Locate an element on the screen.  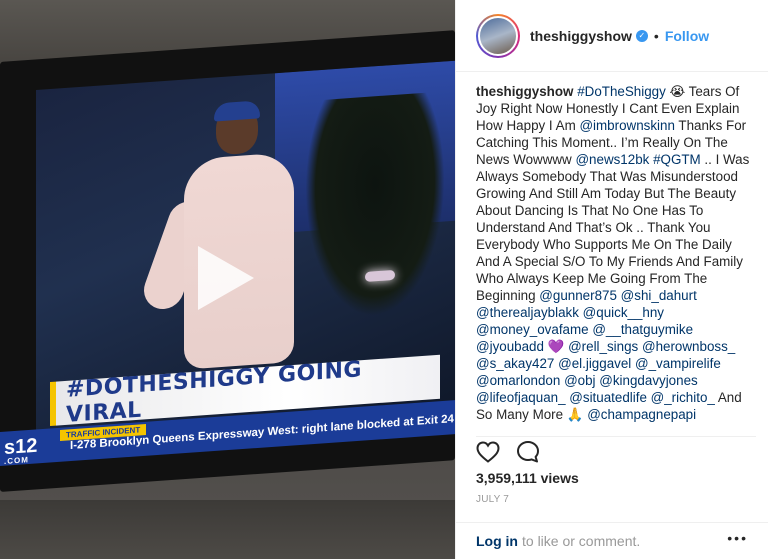
username: theshiggyshow is located at coordinates (581, 36).